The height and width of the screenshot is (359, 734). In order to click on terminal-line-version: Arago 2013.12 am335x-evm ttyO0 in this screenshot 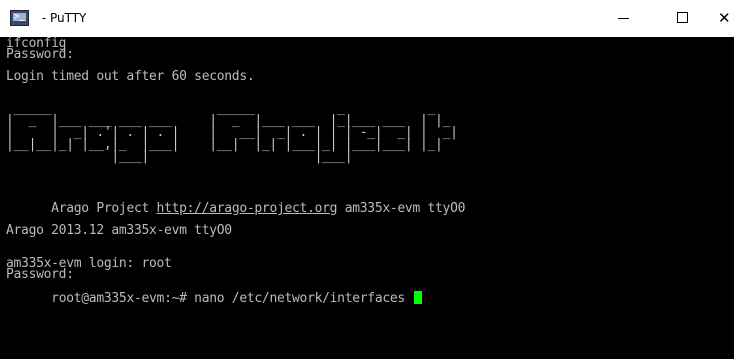, I will do `click(119, 230)`.